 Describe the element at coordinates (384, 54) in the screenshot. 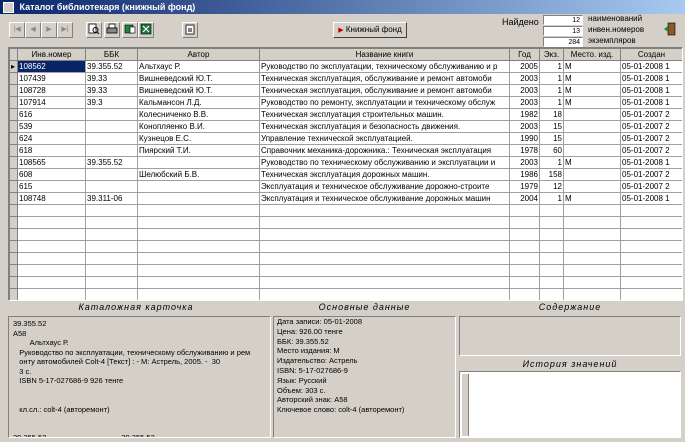

I see `col-title: Название книги` at that location.